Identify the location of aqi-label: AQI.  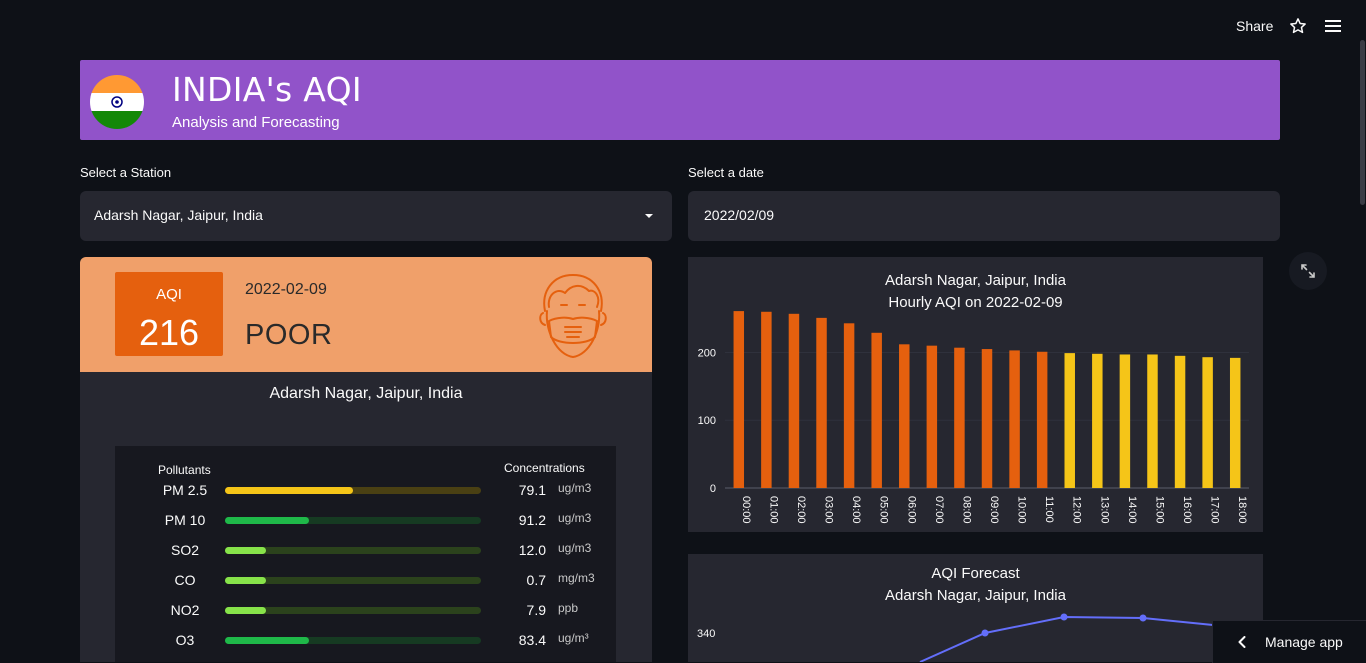
(169, 294).